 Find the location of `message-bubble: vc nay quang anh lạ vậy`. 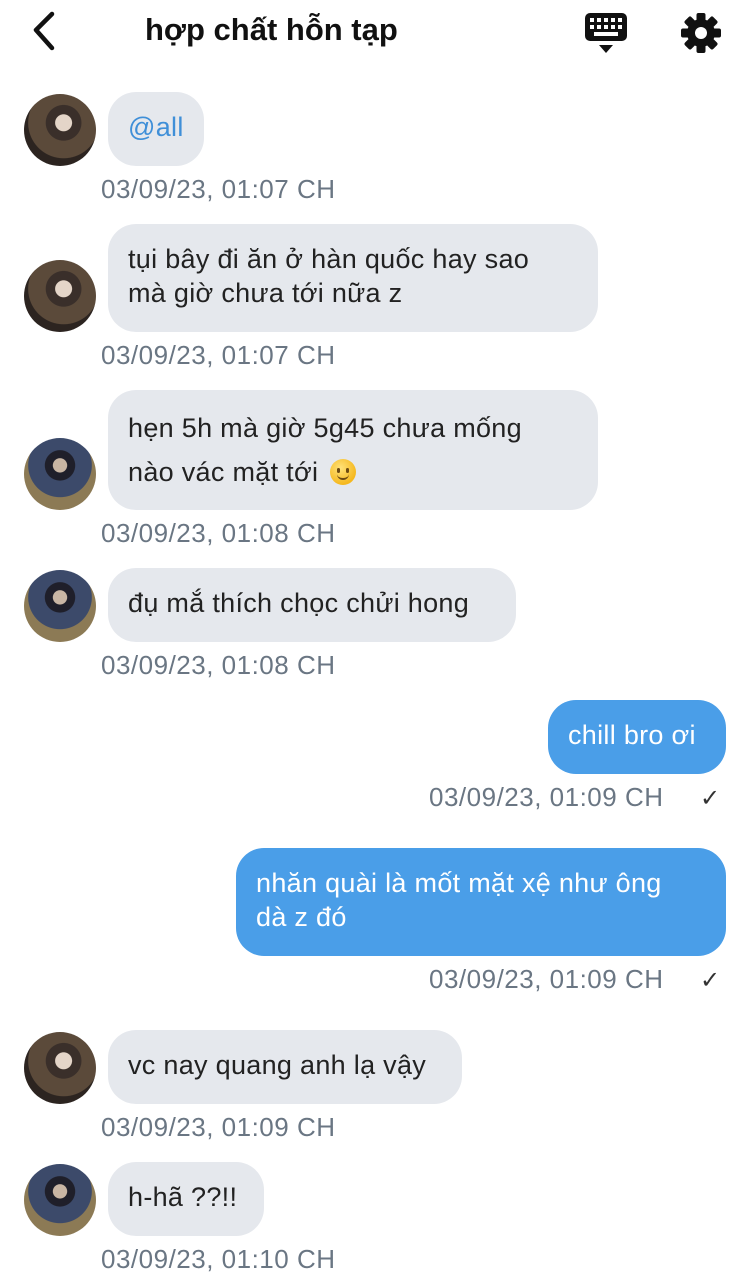

message-bubble: vc nay quang anh lạ vậy is located at coordinates (285, 1067).